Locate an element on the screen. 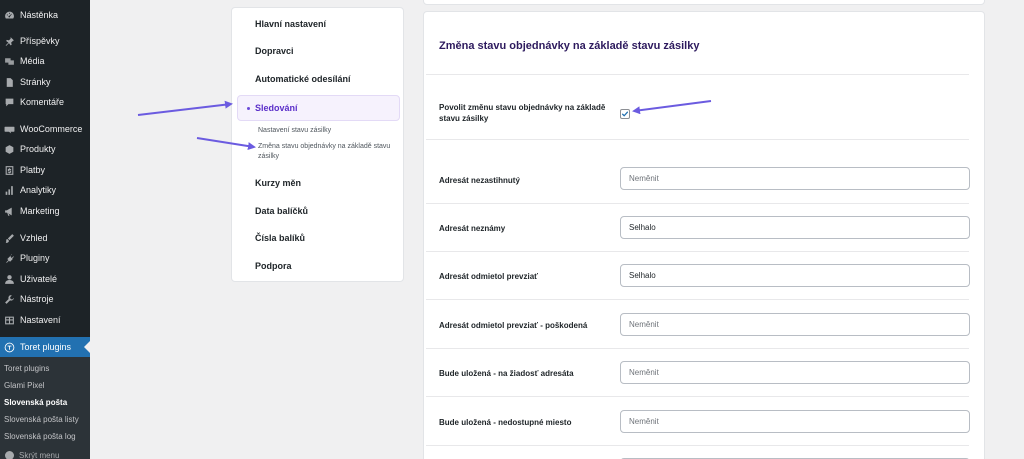  sidebar-item-users: Uživatelé is located at coordinates (45, 279).